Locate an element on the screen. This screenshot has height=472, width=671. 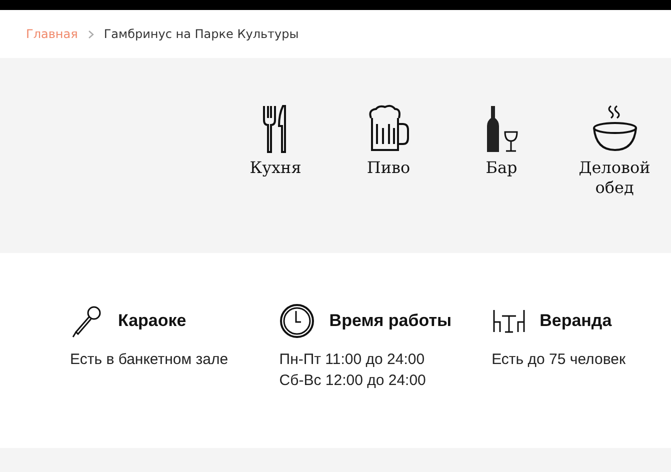
clock-icon is located at coordinates (297, 321).